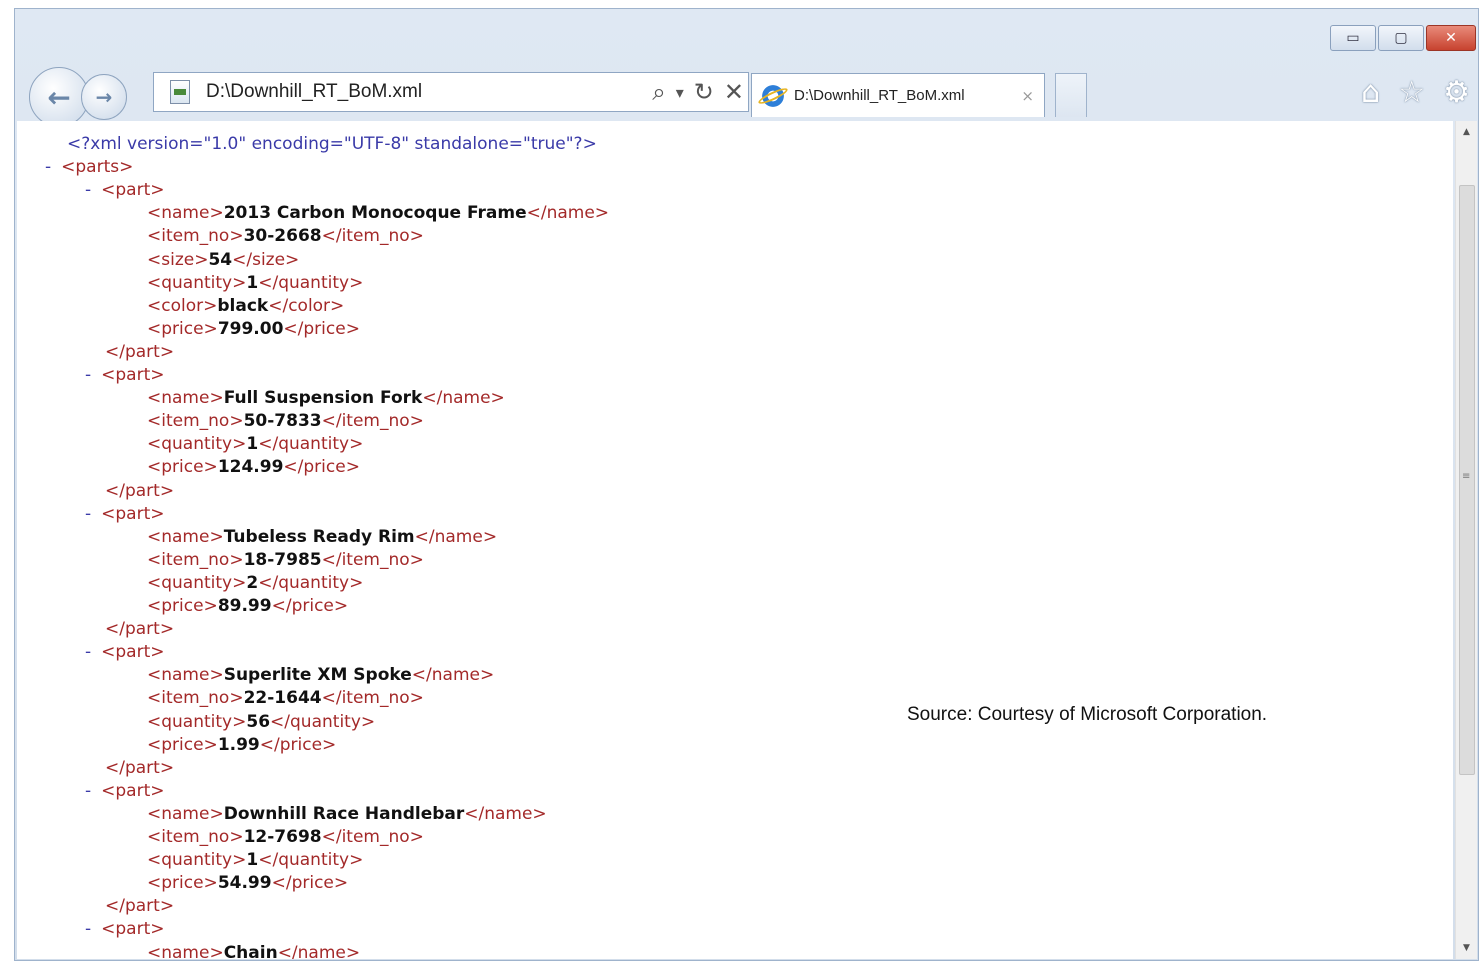 Image resolution: width=1479 pixels, height=961 pixels. I want to click on field-value: 54.99, so click(244, 883).